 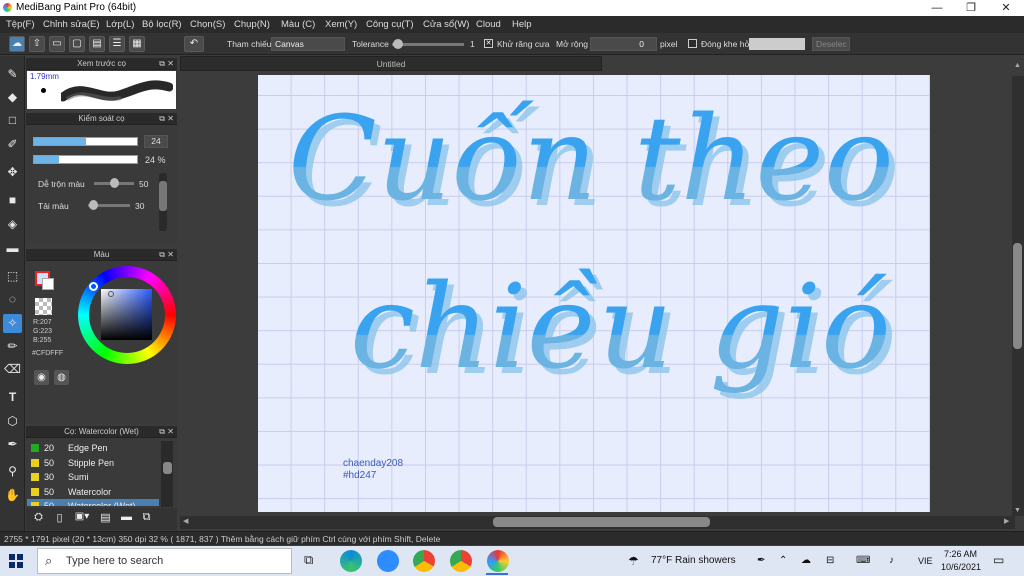 I want to click on maximize-button: ❐, so click(x=971, y=8).